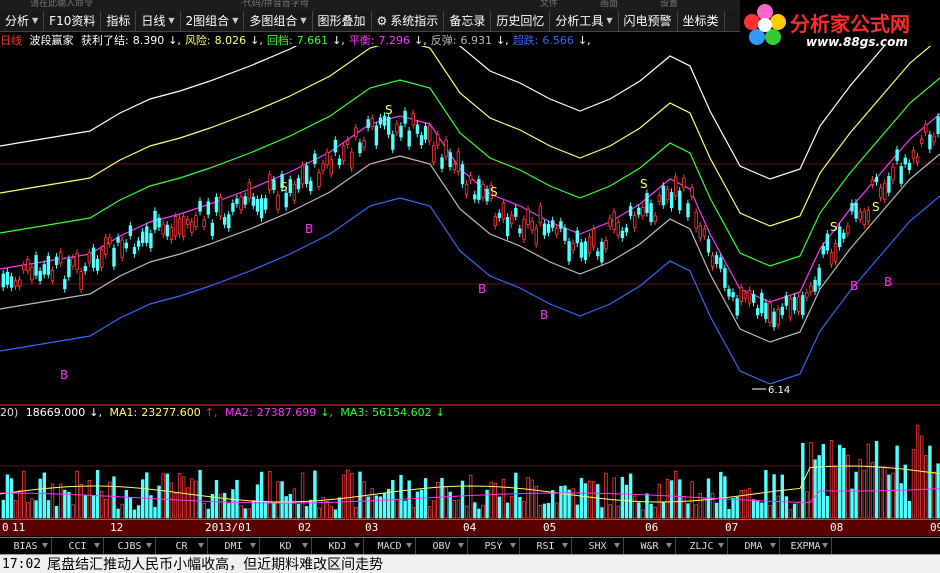 The height and width of the screenshot is (573, 940). Describe the element at coordinates (215, 563) in the screenshot. I see `news-ticker: 尾盘结汇推动人民币小幅收高，但近期料难改区间走势` at that location.